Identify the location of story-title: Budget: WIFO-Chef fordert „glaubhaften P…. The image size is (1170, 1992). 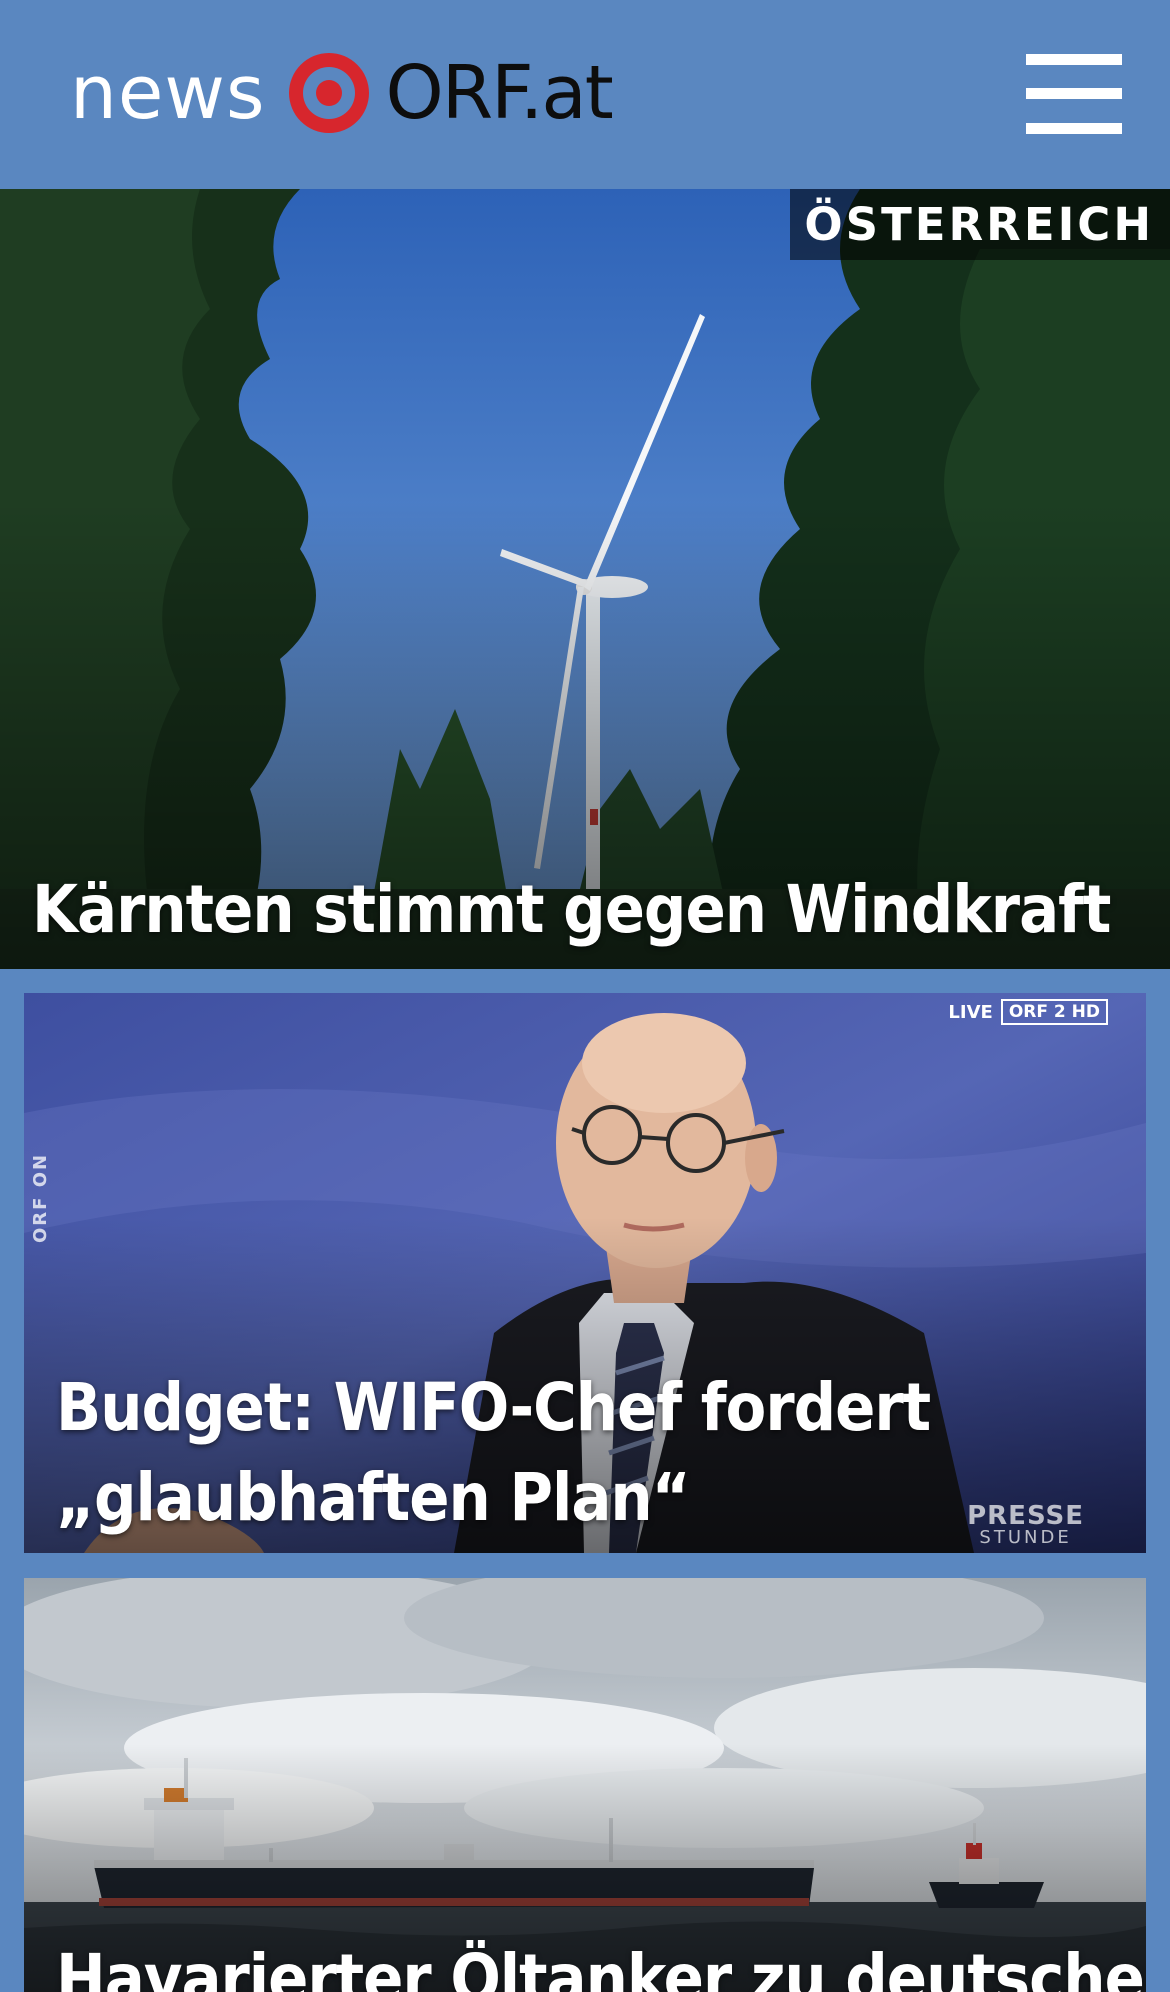
(556, 1453).